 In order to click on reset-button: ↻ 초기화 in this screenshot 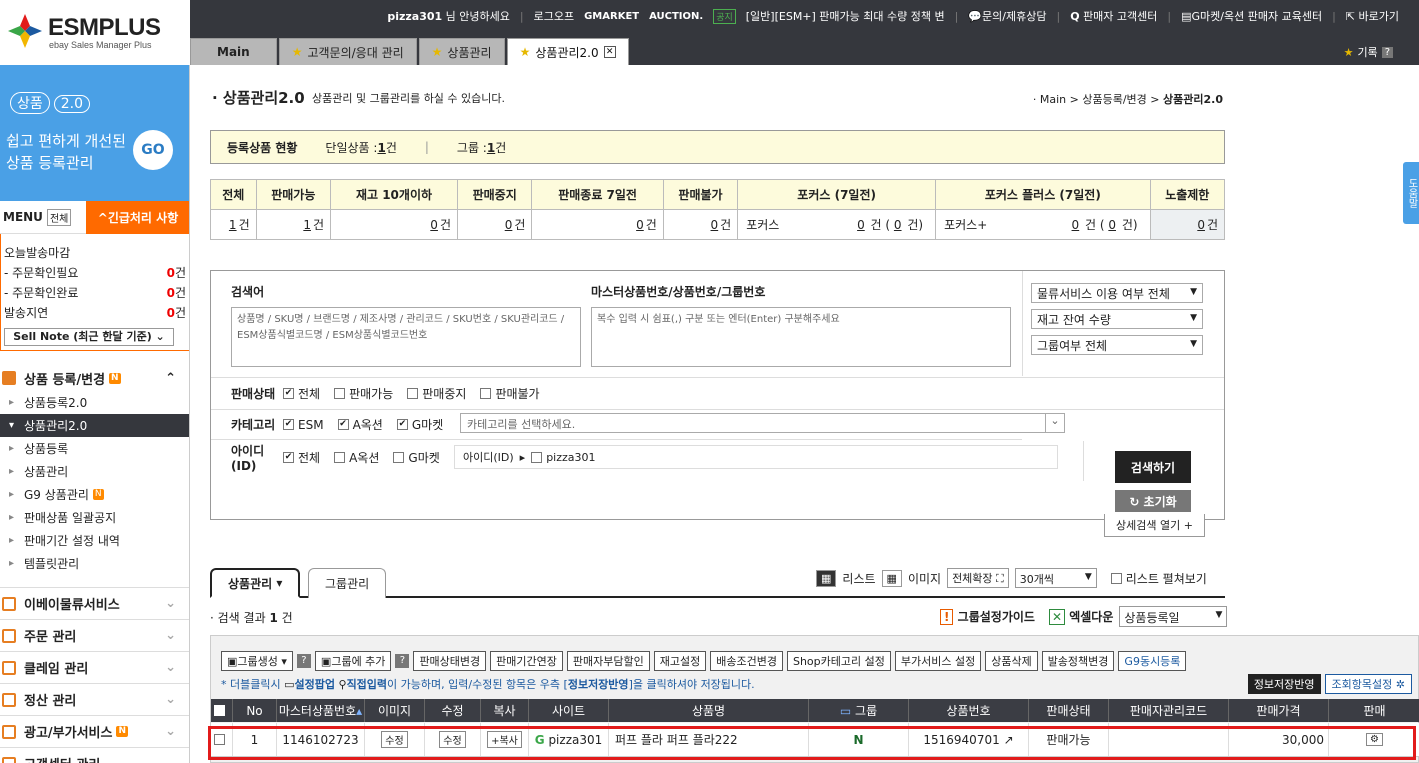, I will do `click(1153, 501)`.